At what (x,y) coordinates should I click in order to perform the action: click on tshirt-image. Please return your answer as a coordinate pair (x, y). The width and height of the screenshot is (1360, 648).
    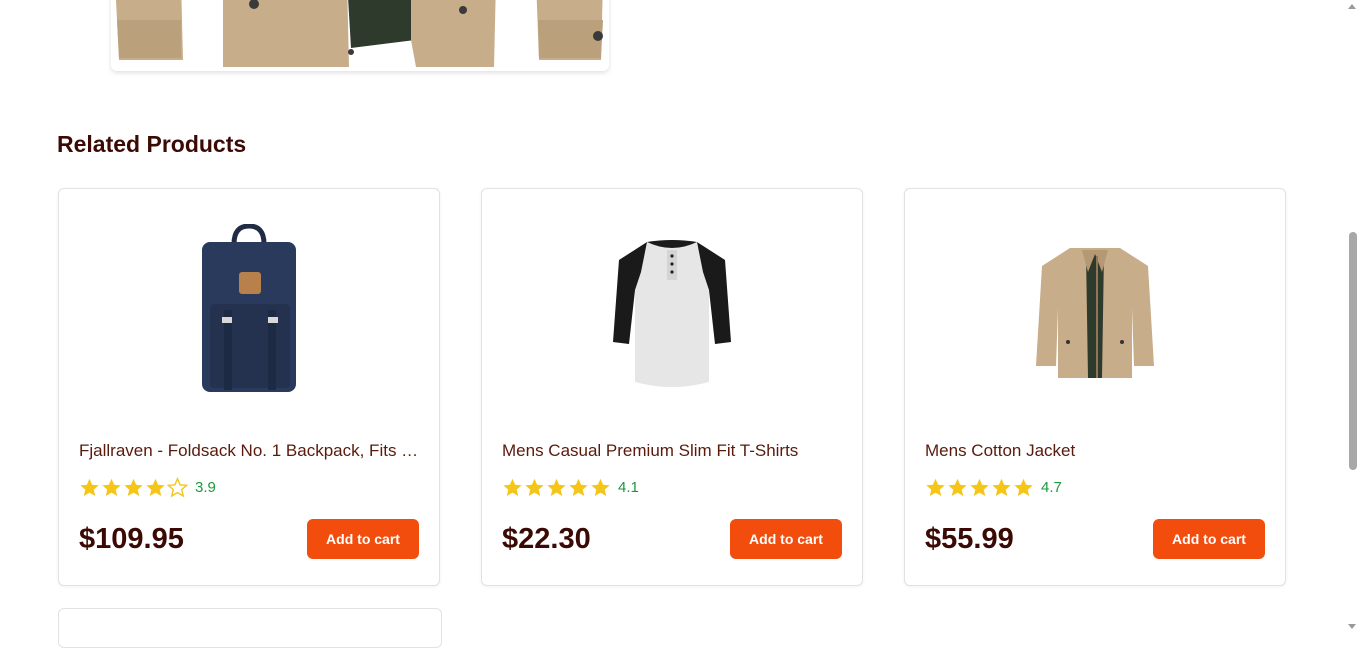
    Looking at the image, I should click on (672, 311).